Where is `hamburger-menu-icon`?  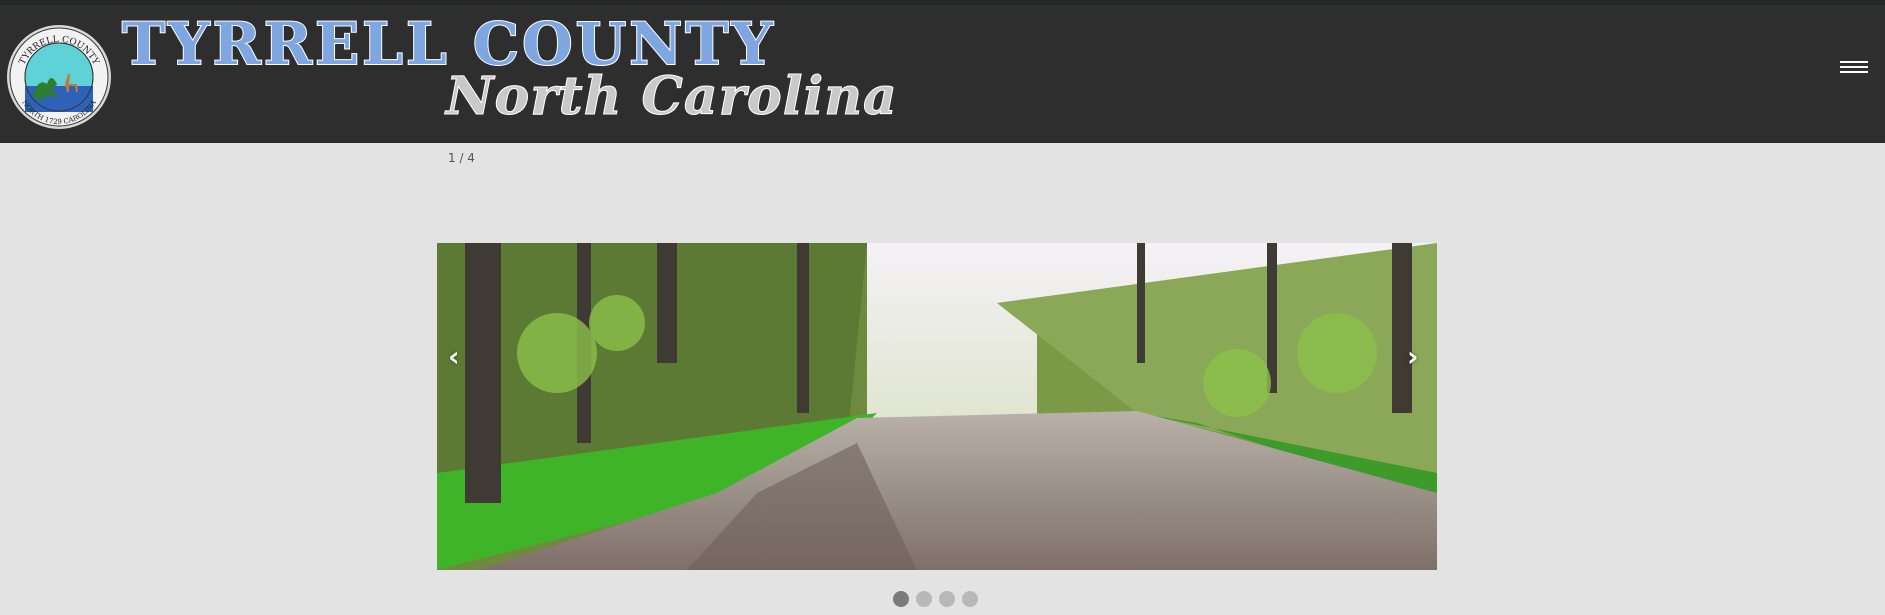
hamburger-menu-icon is located at coordinates (1854, 71).